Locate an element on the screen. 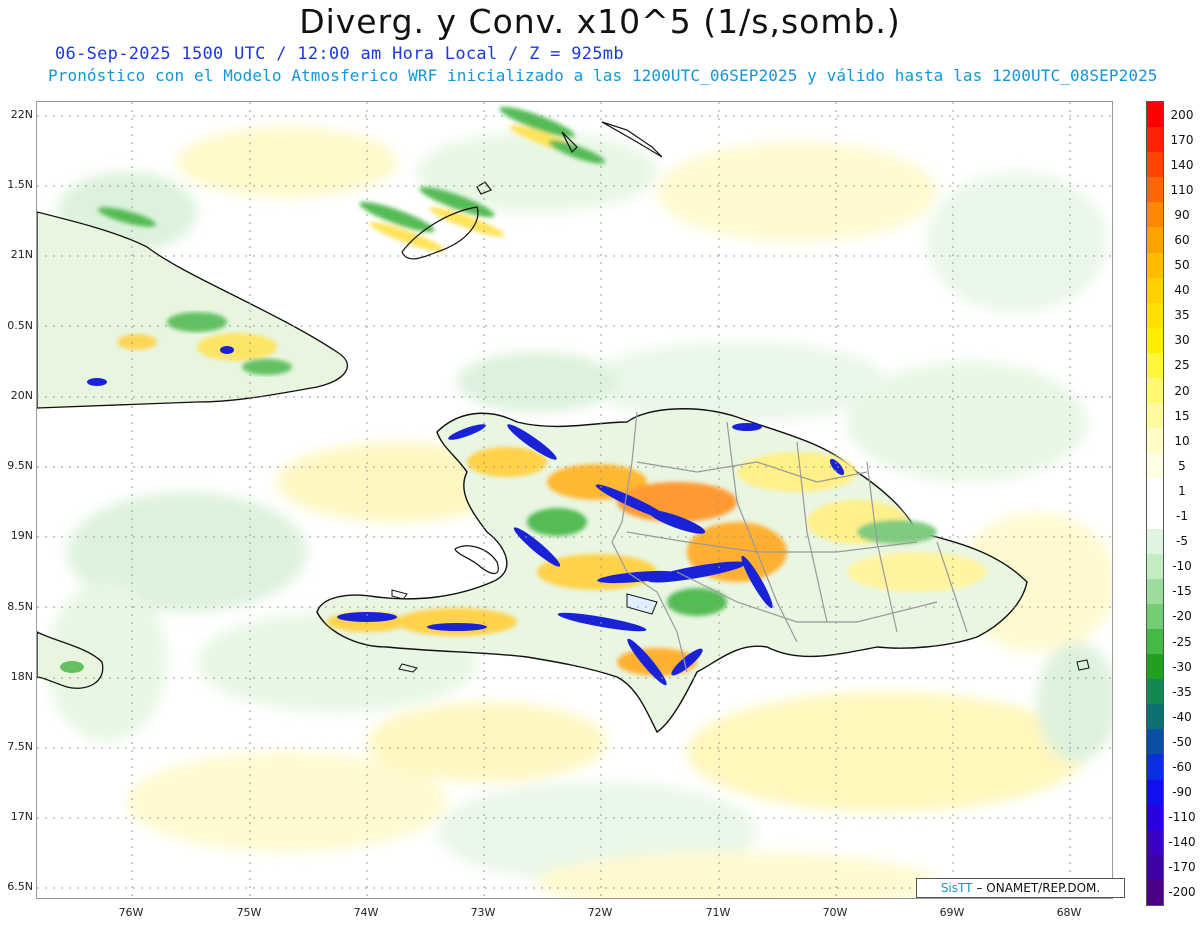 Image resolution: width=1200 pixels, height=927 pixels. lon-label: 68W is located at coordinates (1069, 912).